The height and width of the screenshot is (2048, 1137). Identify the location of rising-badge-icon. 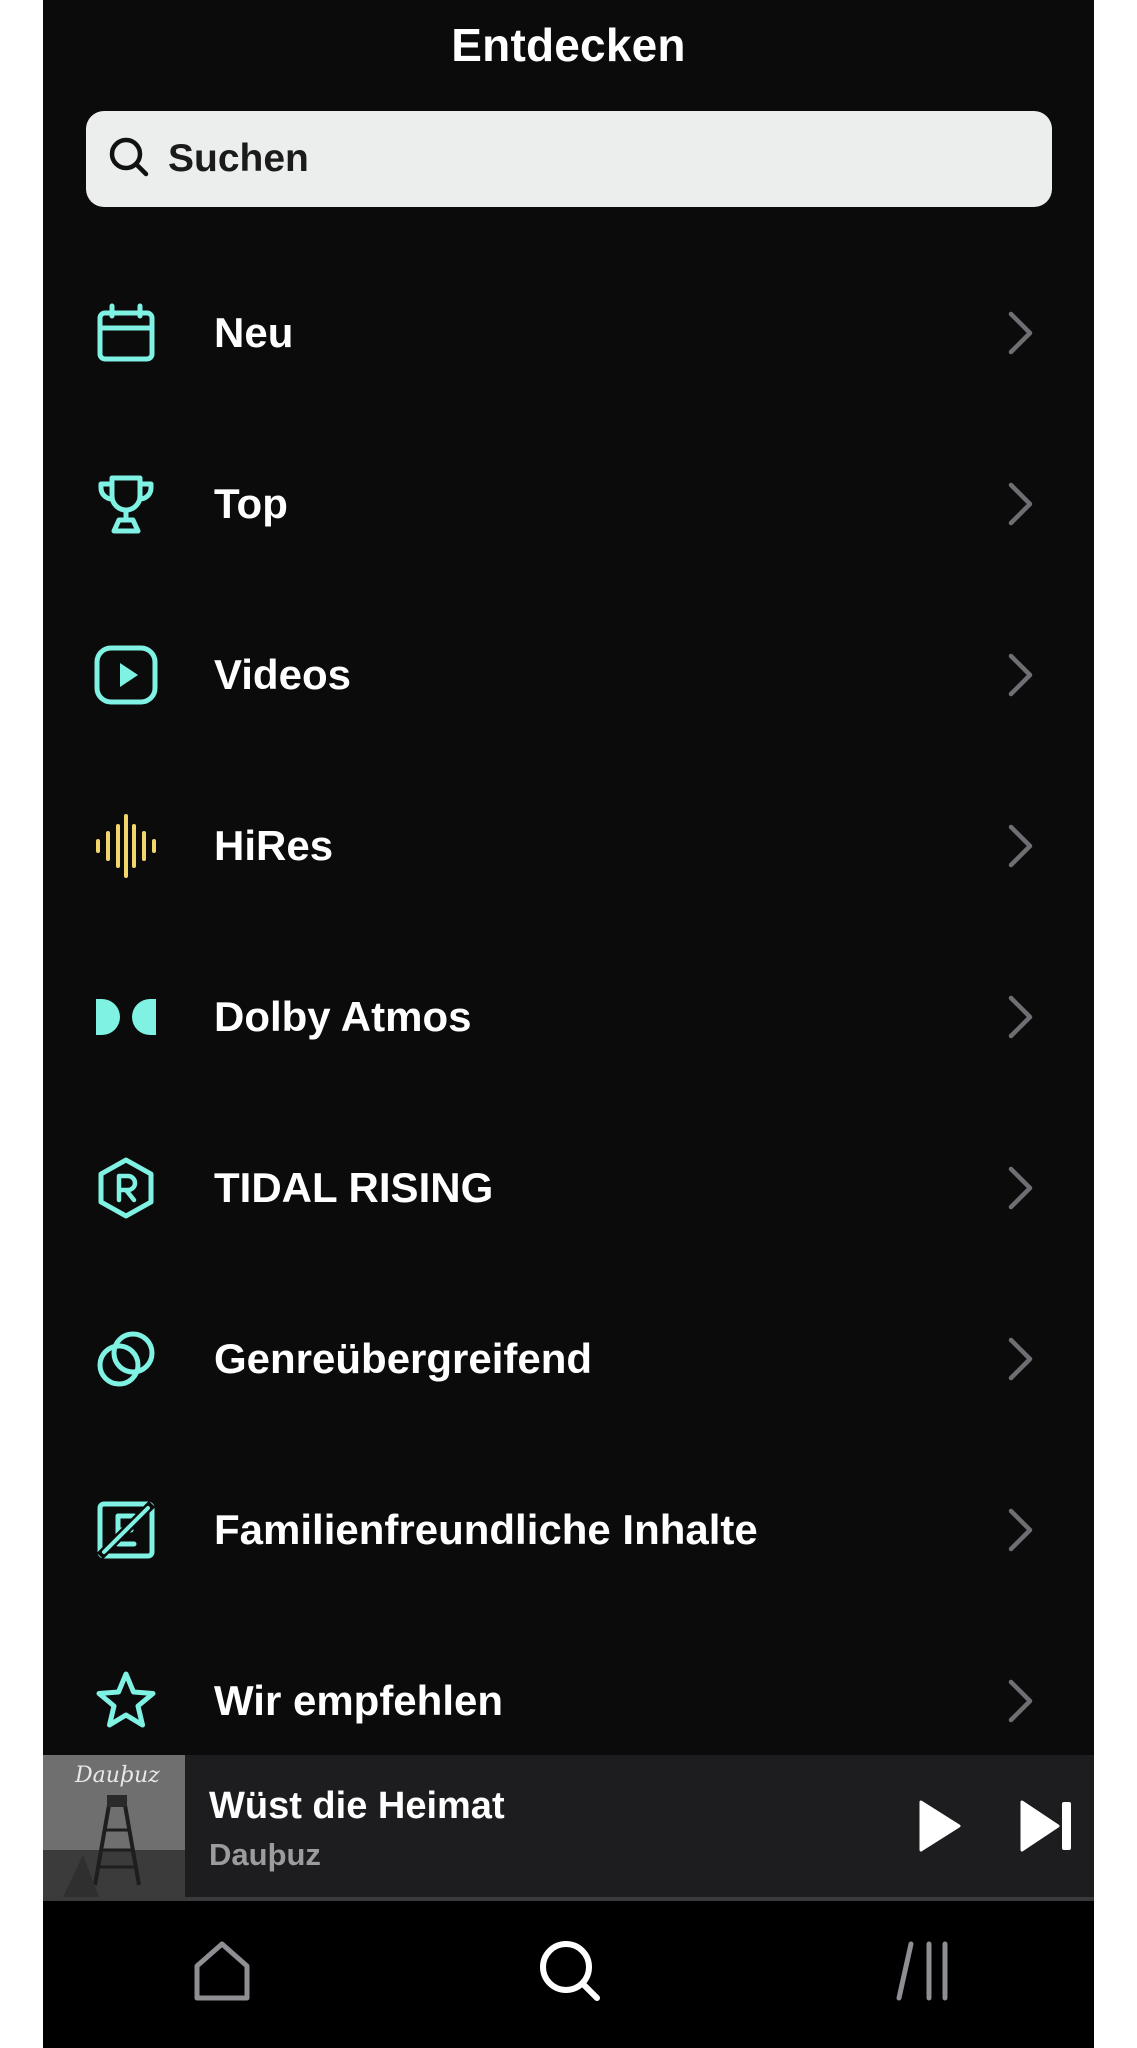
(126, 1188).